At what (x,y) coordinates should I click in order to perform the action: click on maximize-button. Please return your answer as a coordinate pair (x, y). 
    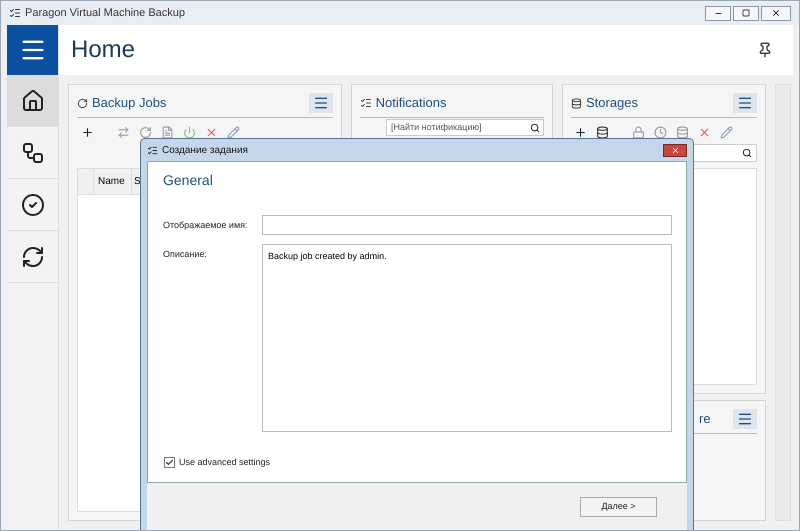
    Looking at the image, I should click on (746, 13).